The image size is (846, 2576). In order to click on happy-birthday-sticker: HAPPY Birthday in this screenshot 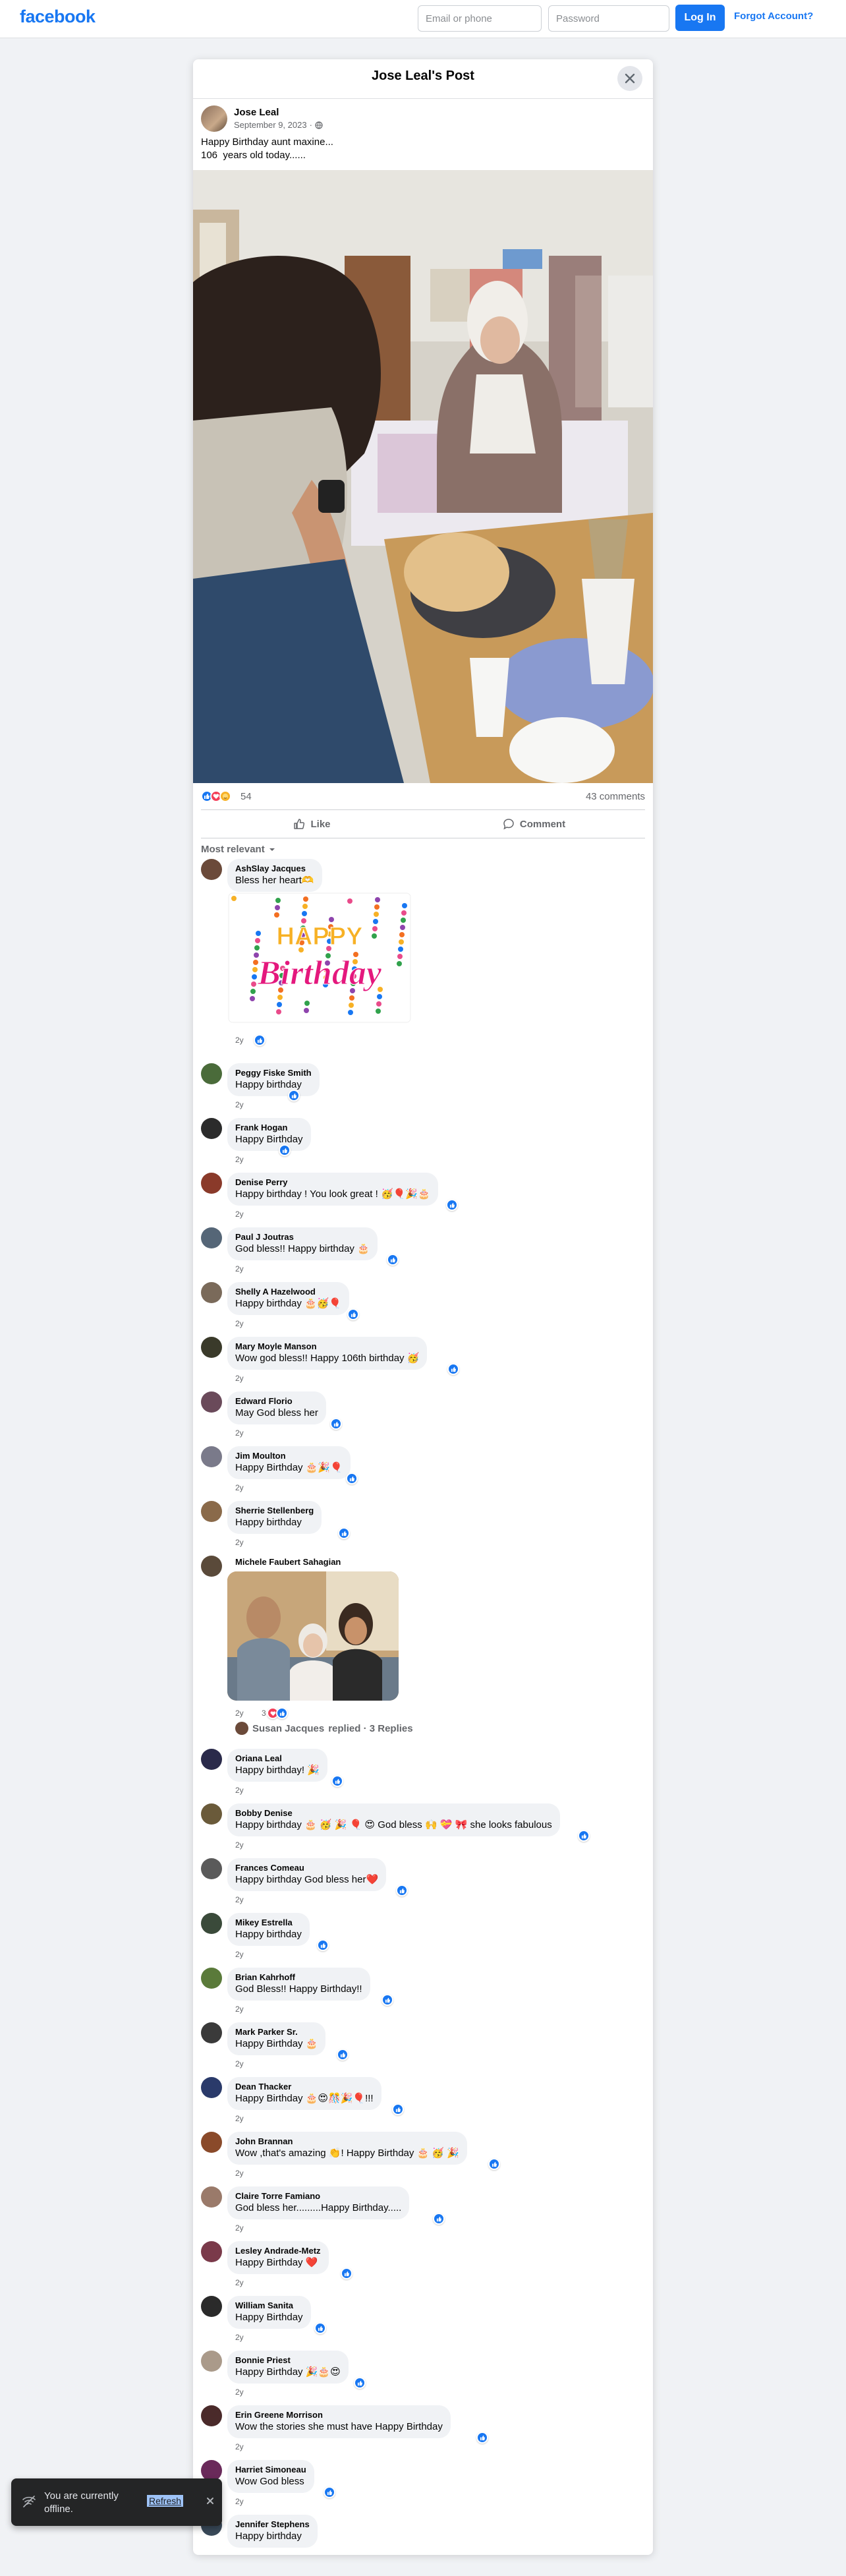, I will do `click(319, 958)`.